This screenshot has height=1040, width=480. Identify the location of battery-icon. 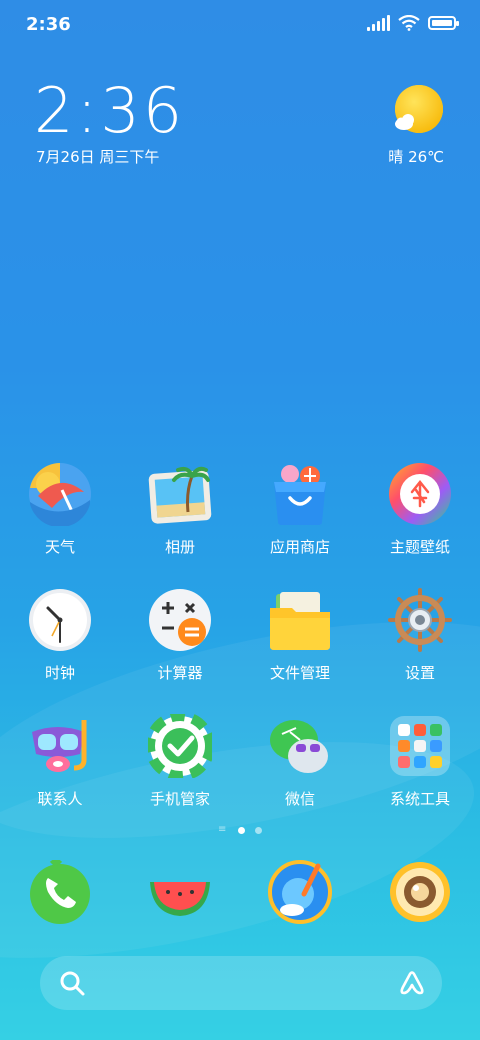
(443, 23).